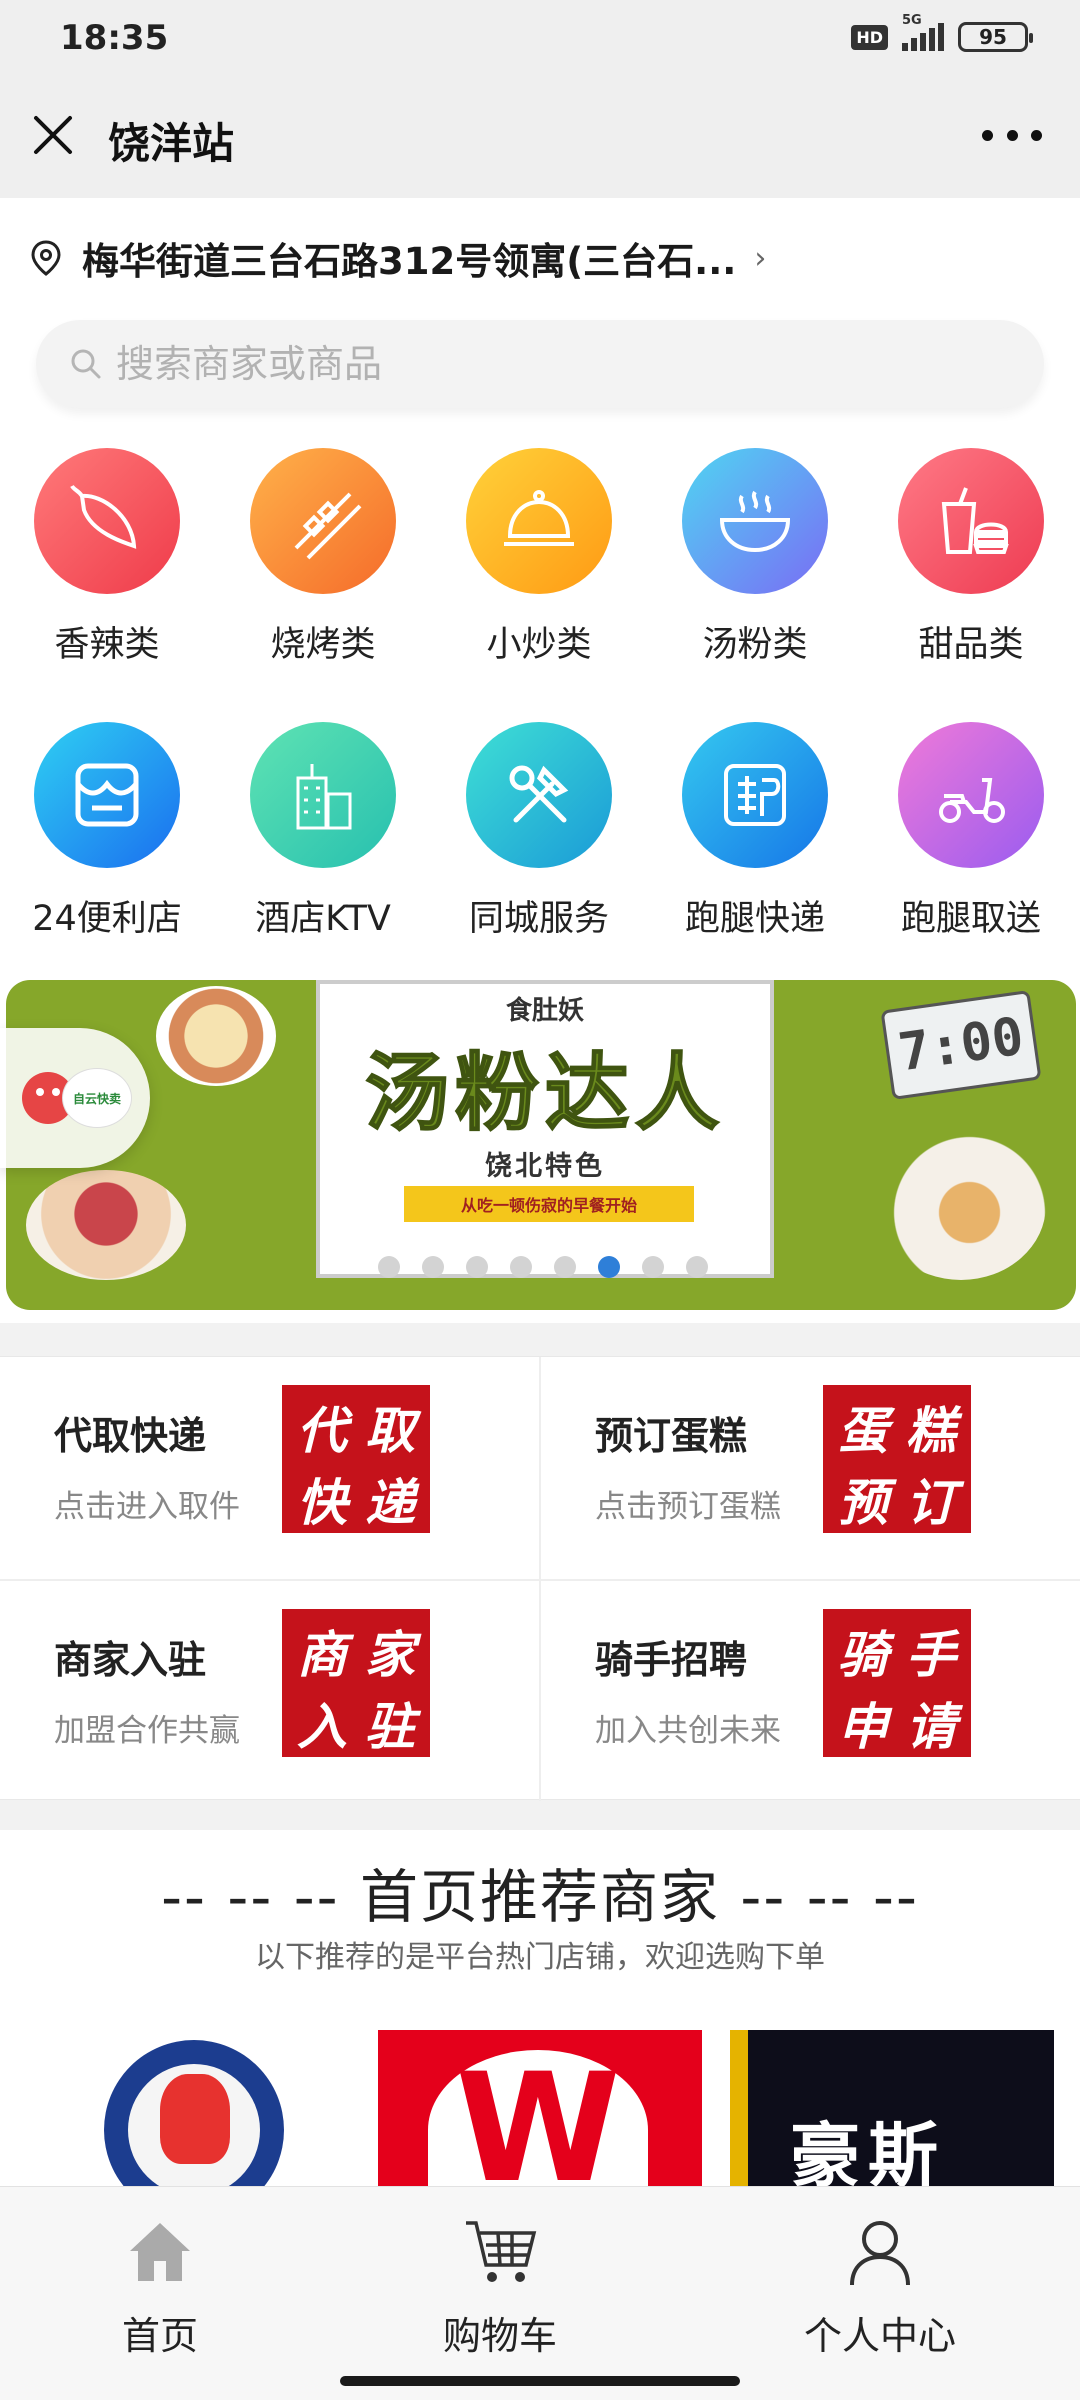 The width and height of the screenshot is (1080, 2400). I want to click on section-title: -- -- -- 首页推荐商家 -- -- --, so click(540, 1897).